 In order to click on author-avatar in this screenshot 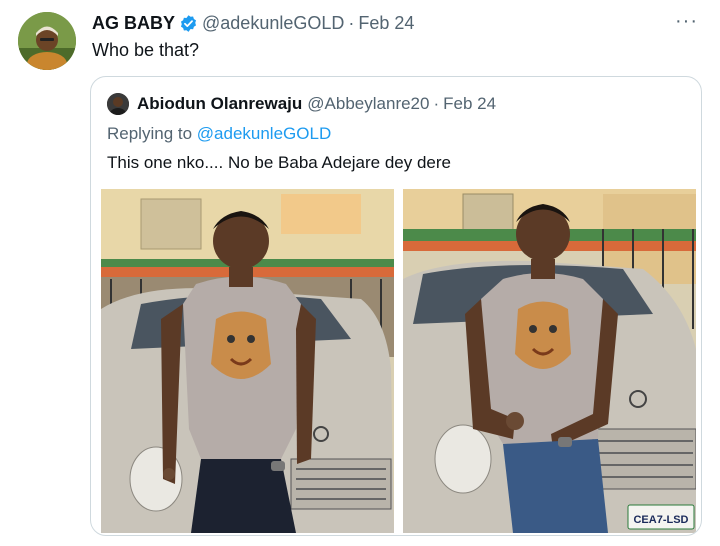, I will do `click(47, 41)`.